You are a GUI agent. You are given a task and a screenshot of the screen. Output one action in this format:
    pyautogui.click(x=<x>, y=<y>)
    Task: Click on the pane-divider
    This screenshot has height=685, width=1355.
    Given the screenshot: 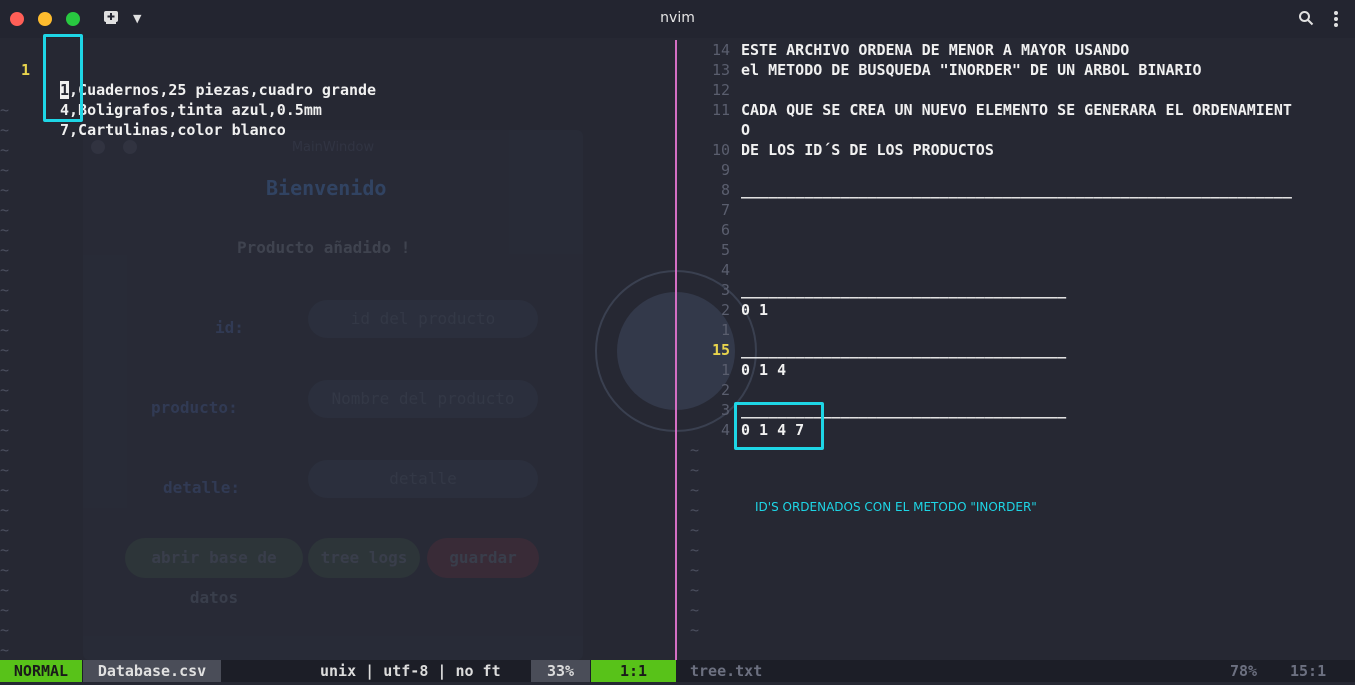 What is the action you would take?
    pyautogui.click(x=676, y=350)
    